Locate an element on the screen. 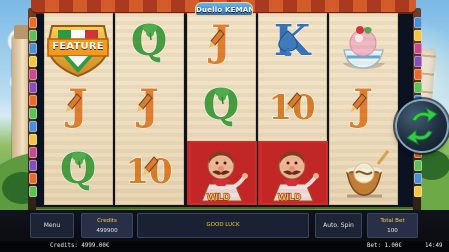 This screenshot has width=449, height=252. slot-cell-3-3: WILD is located at coordinates (221, 173).